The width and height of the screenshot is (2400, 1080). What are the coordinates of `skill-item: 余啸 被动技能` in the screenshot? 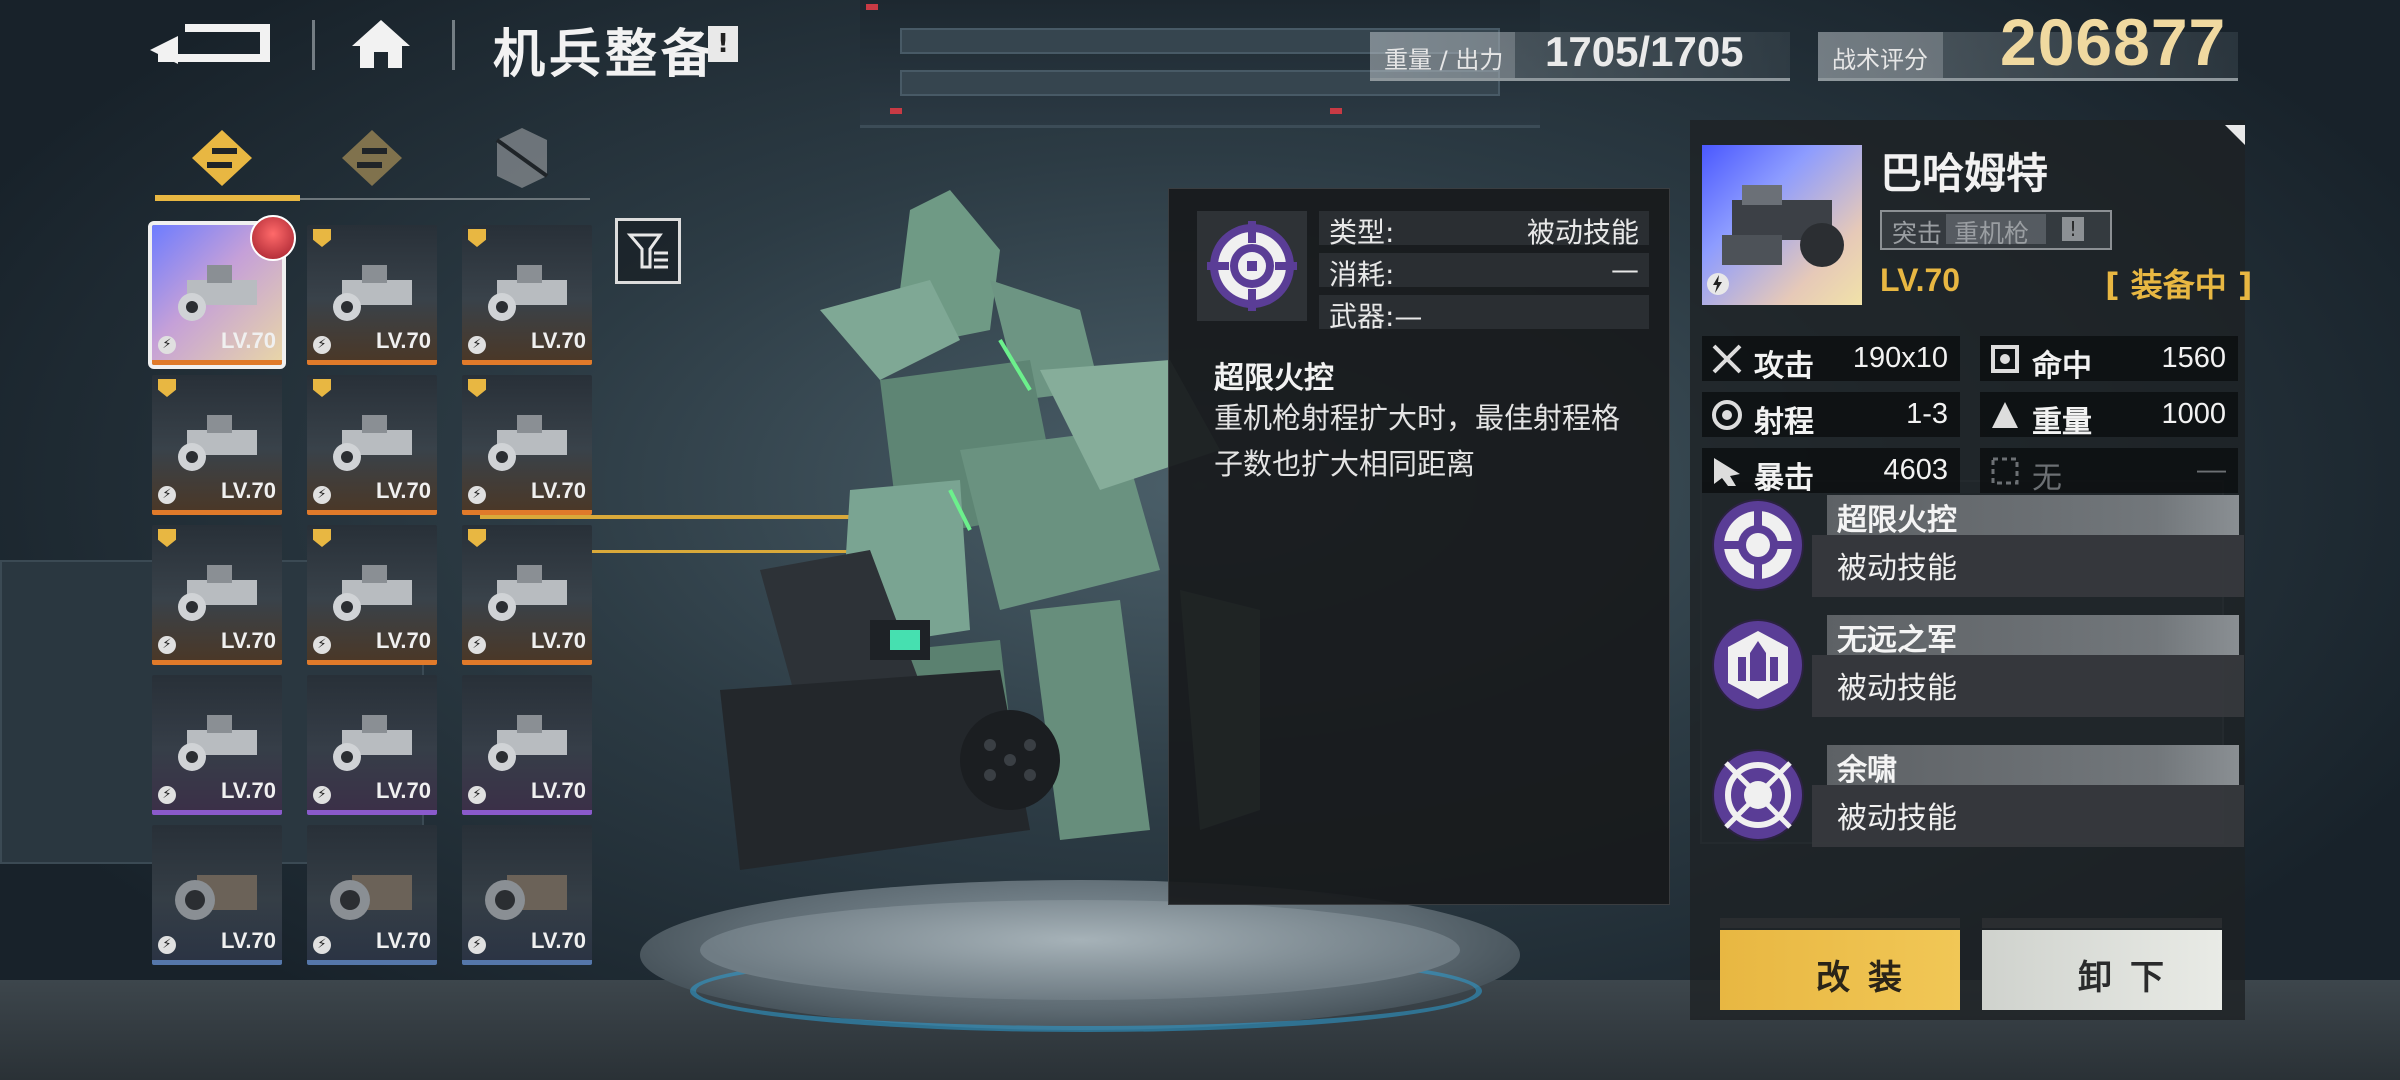 It's located at (1973, 800).